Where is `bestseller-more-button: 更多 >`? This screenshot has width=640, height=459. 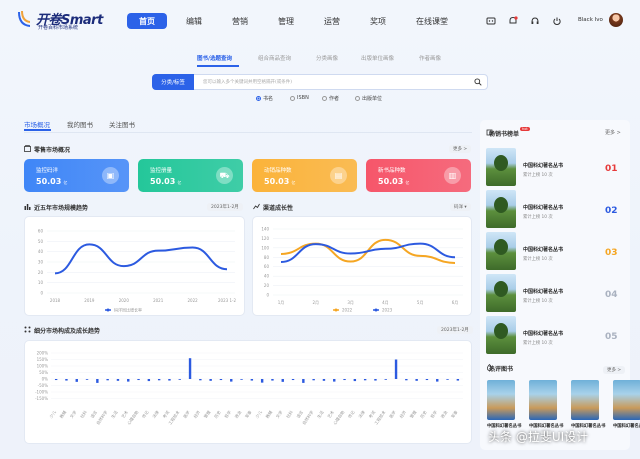 bestseller-more-button: 更多 > is located at coordinates (613, 132).